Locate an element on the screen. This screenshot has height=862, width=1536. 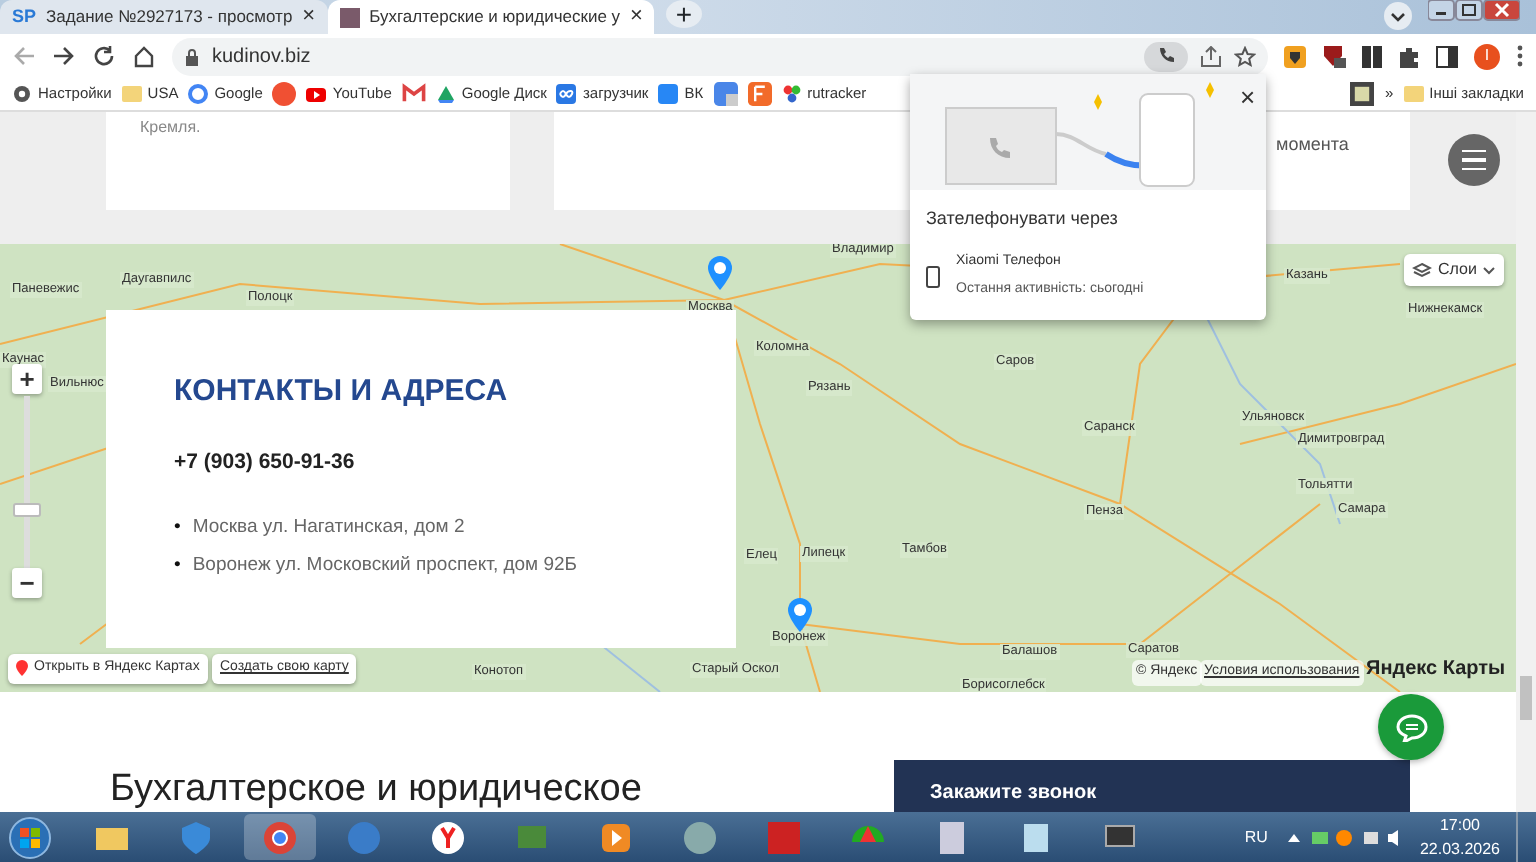
clock-date: 22.03.2026 is located at coordinates (1459, 849).